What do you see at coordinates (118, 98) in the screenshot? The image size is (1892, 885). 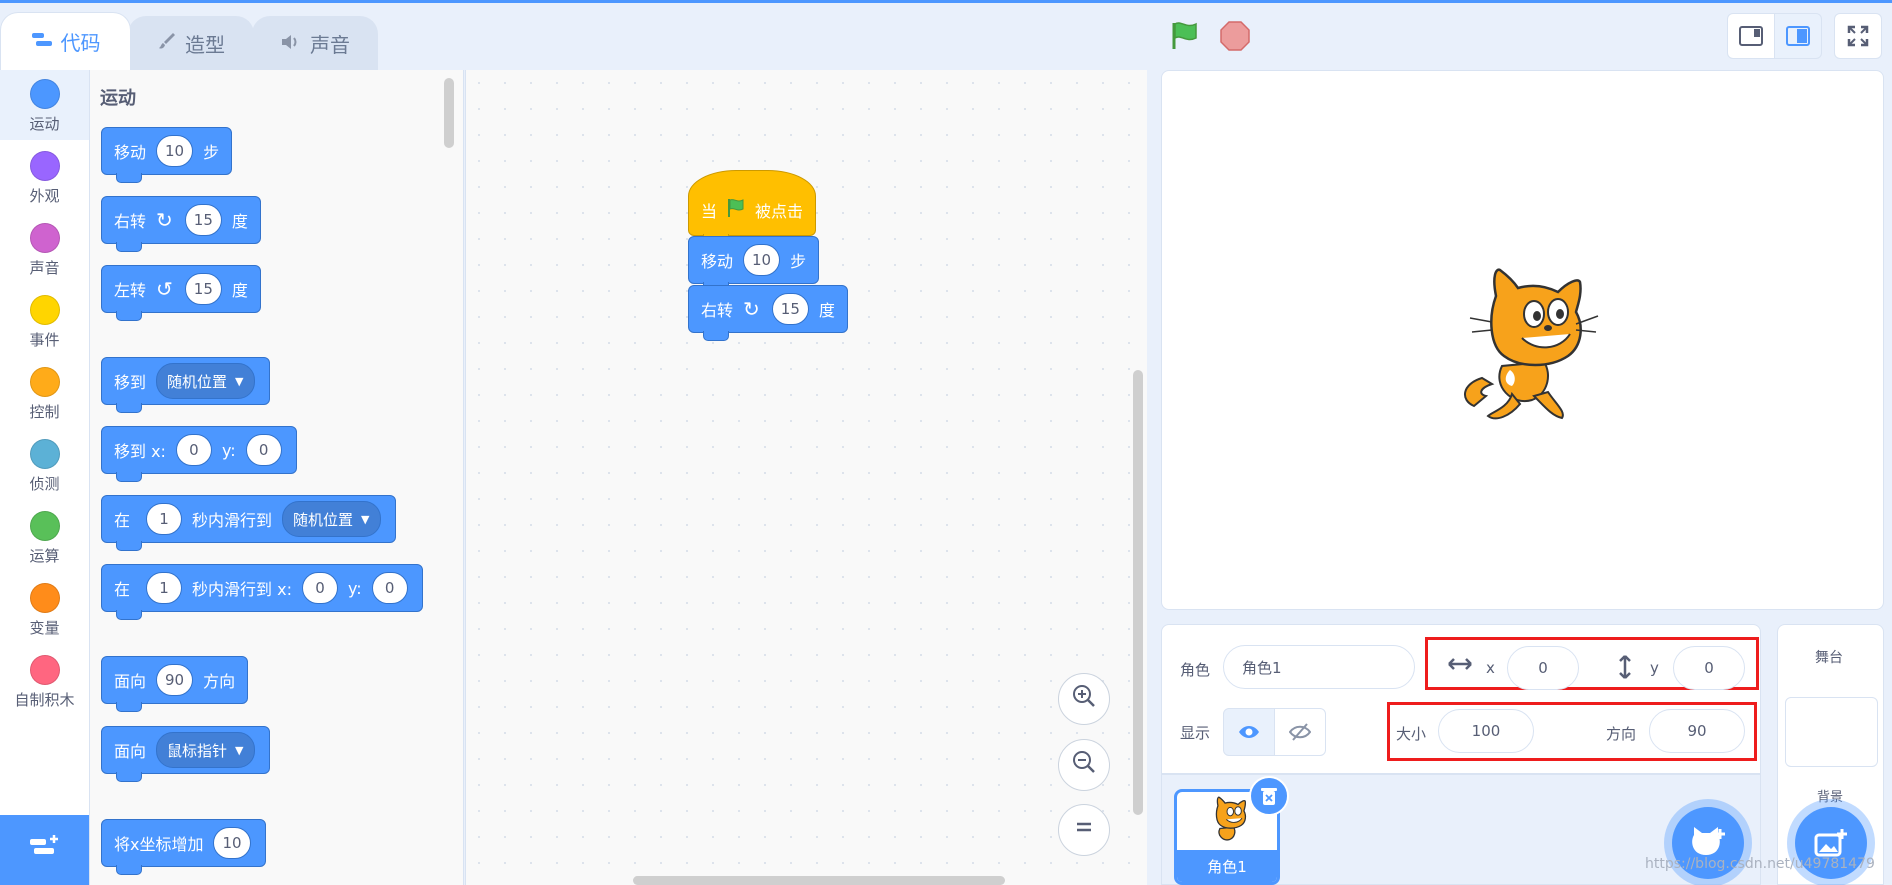 I see `palette-section-title: 运动` at bounding box center [118, 98].